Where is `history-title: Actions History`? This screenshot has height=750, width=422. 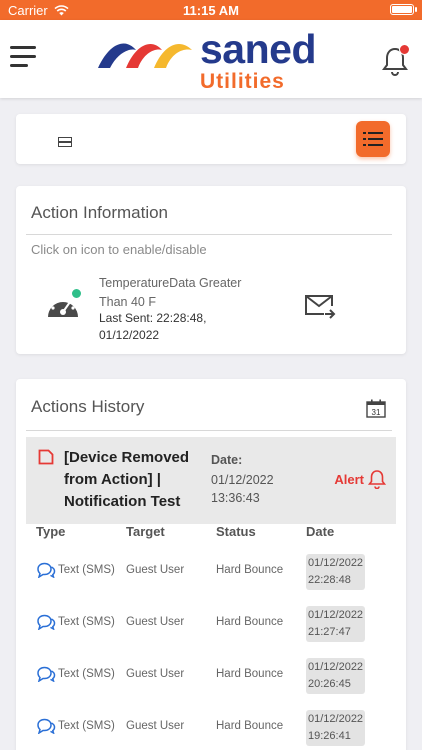 history-title: Actions History is located at coordinates (88, 406).